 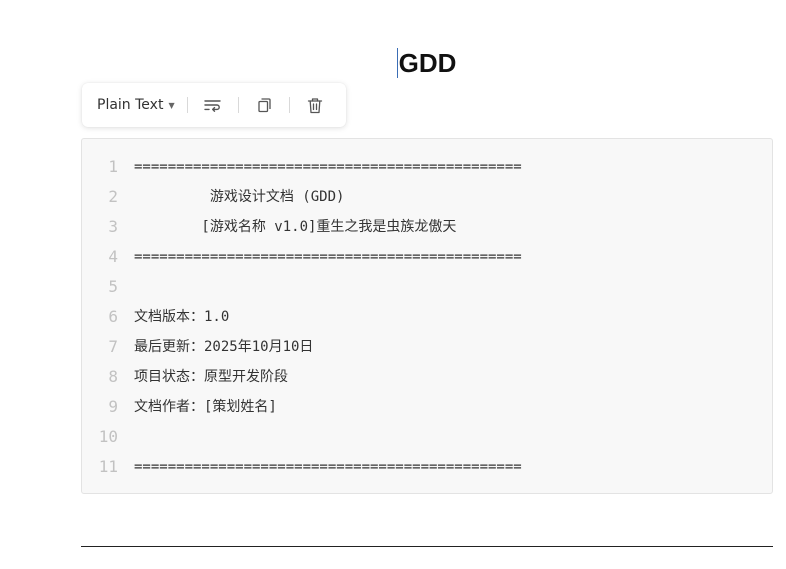 I want to click on copy-icon, so click(x=264, y=105).